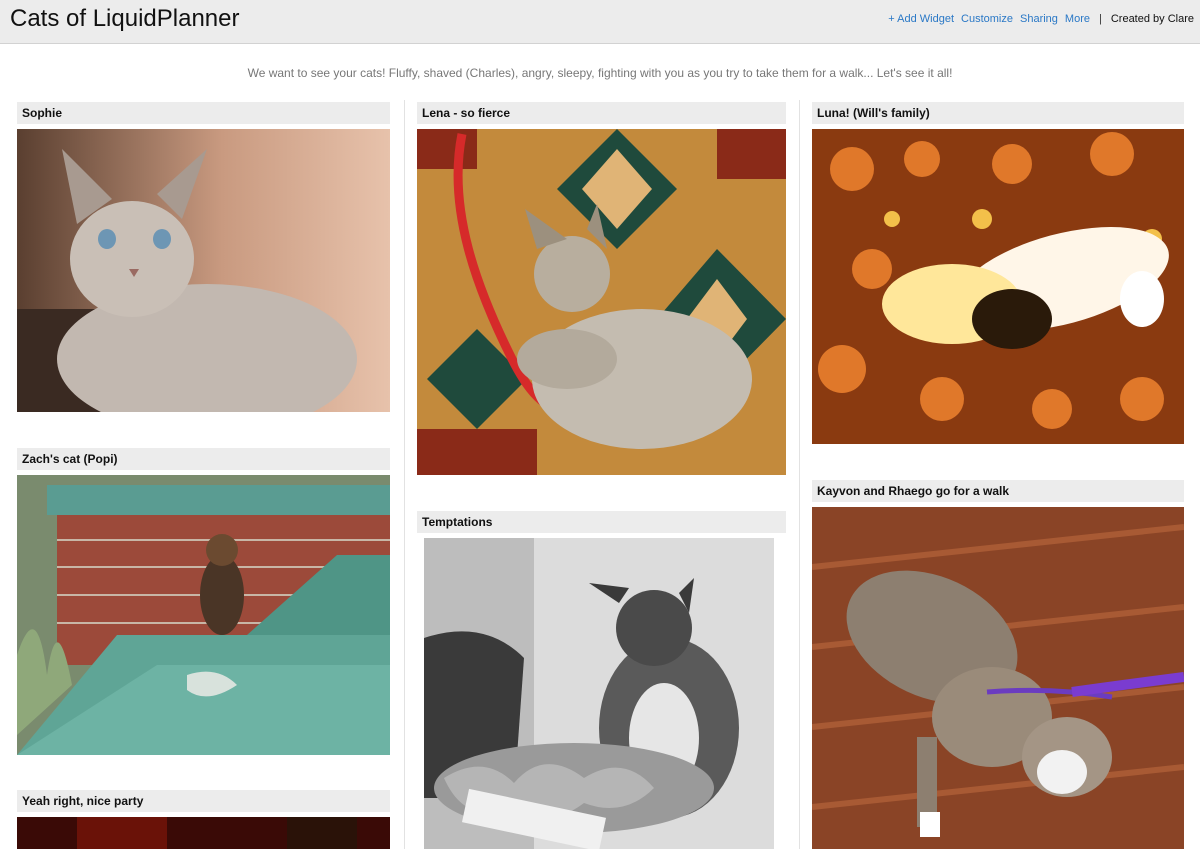 This screenshot has height=849, width=1200. I want to click on cat-photo-temptations, so click(599, 693).